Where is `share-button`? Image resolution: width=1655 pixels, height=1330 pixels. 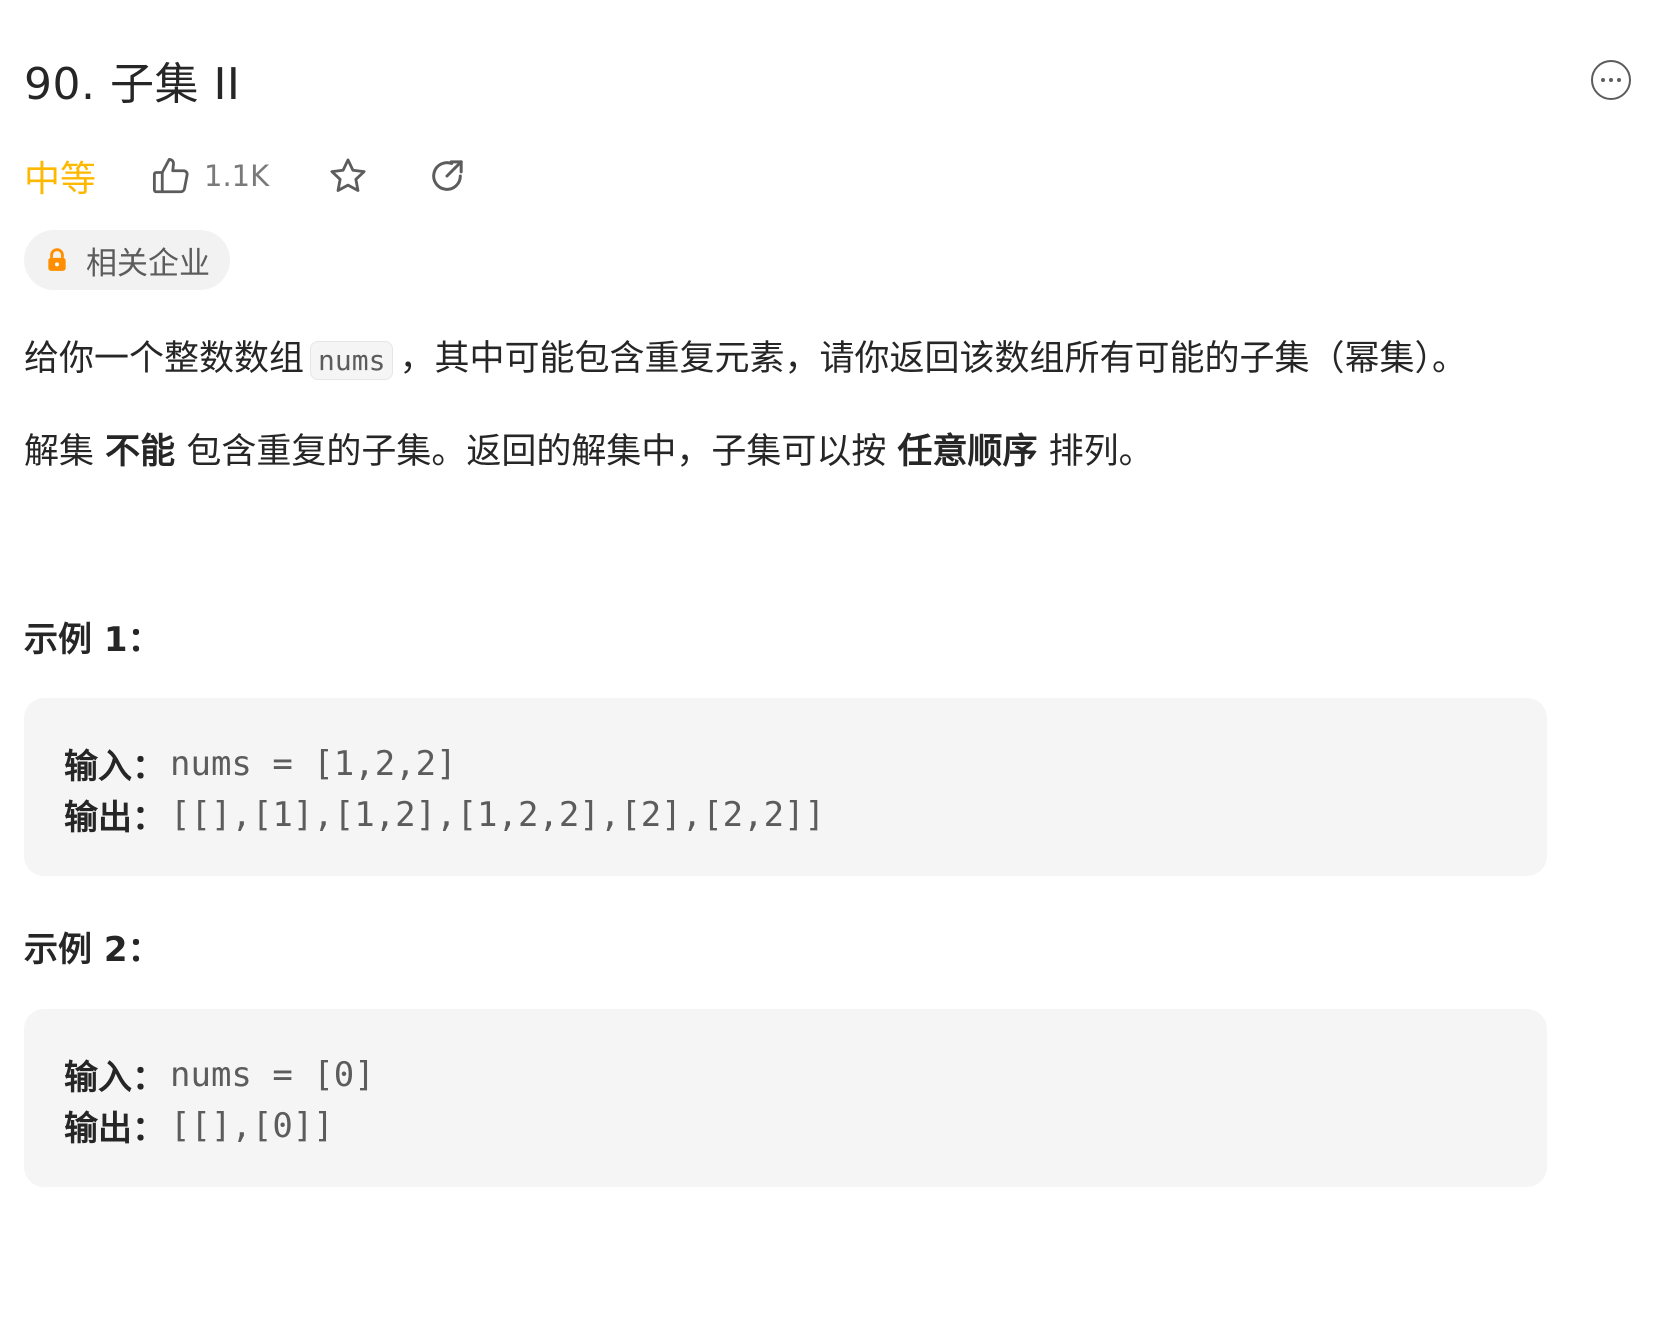
share-button is located at coordinates (447, 176).